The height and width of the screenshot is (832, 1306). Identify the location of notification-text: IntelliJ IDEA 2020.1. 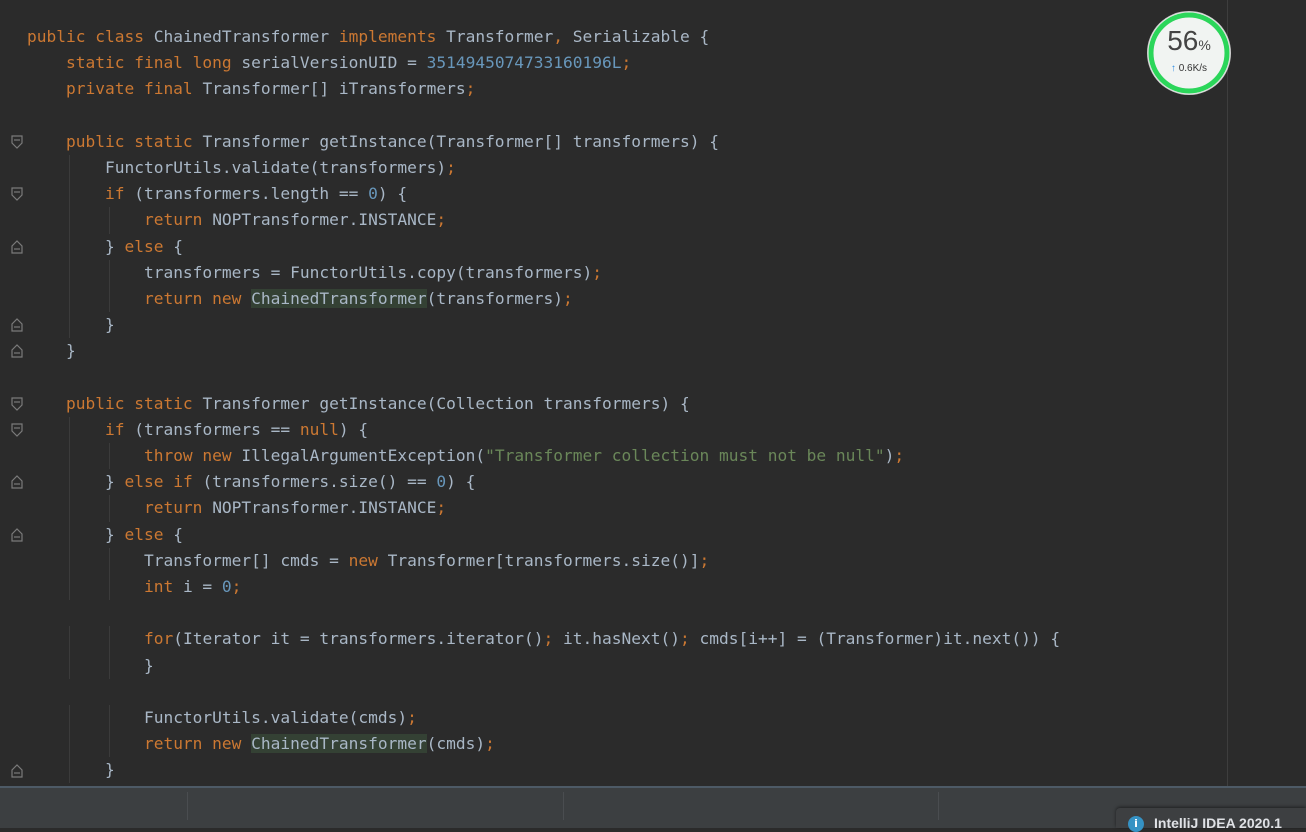
(1218, 823).